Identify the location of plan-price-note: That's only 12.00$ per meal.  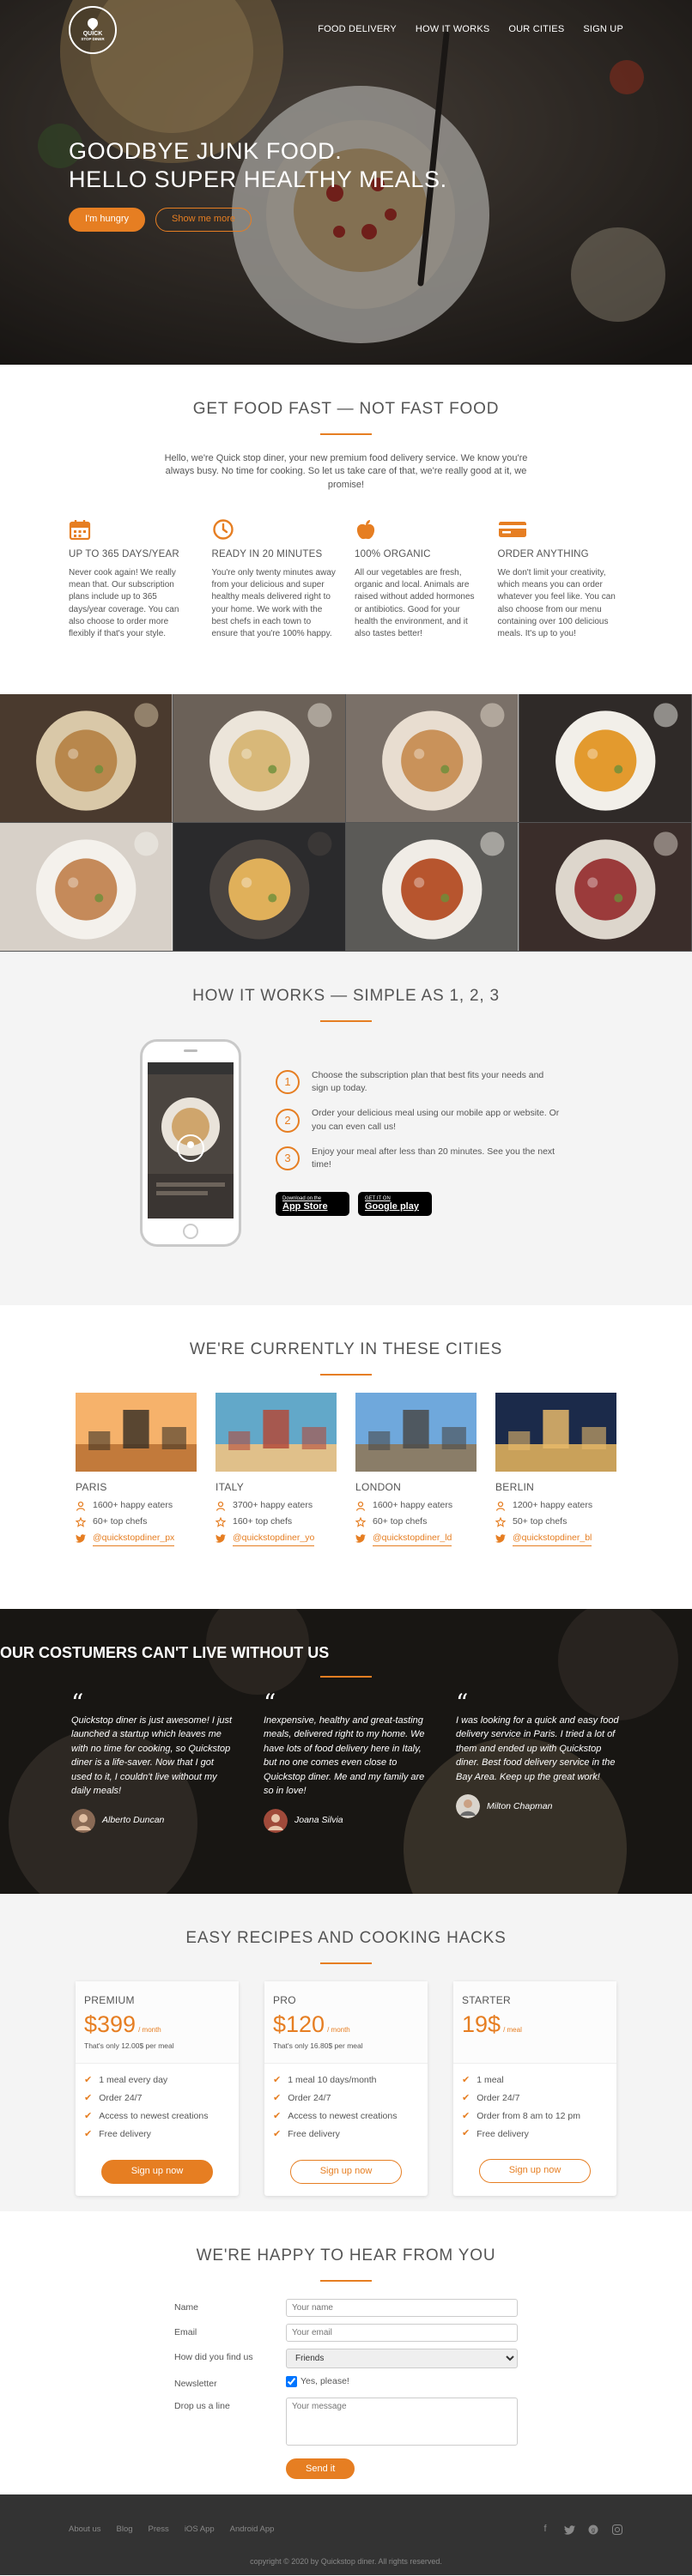
(129, 2045).